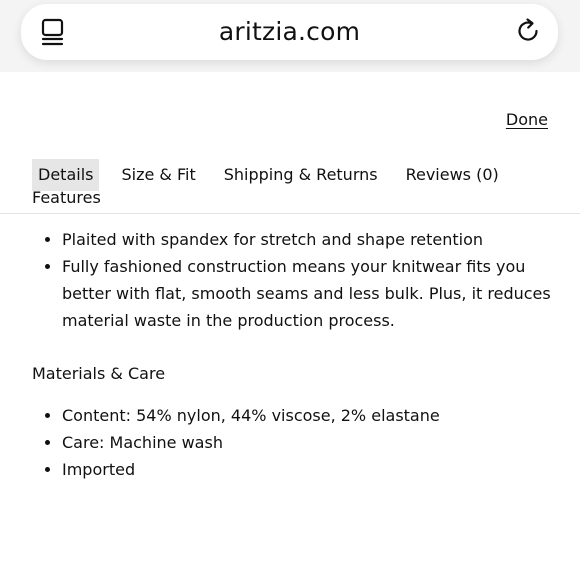 The image size is (580, 580). What do you see at coordinates (301, 175) in the screenshot?
I see `tab-shipping-returns: Shipping & Returns` at bounding box center [301, 175].